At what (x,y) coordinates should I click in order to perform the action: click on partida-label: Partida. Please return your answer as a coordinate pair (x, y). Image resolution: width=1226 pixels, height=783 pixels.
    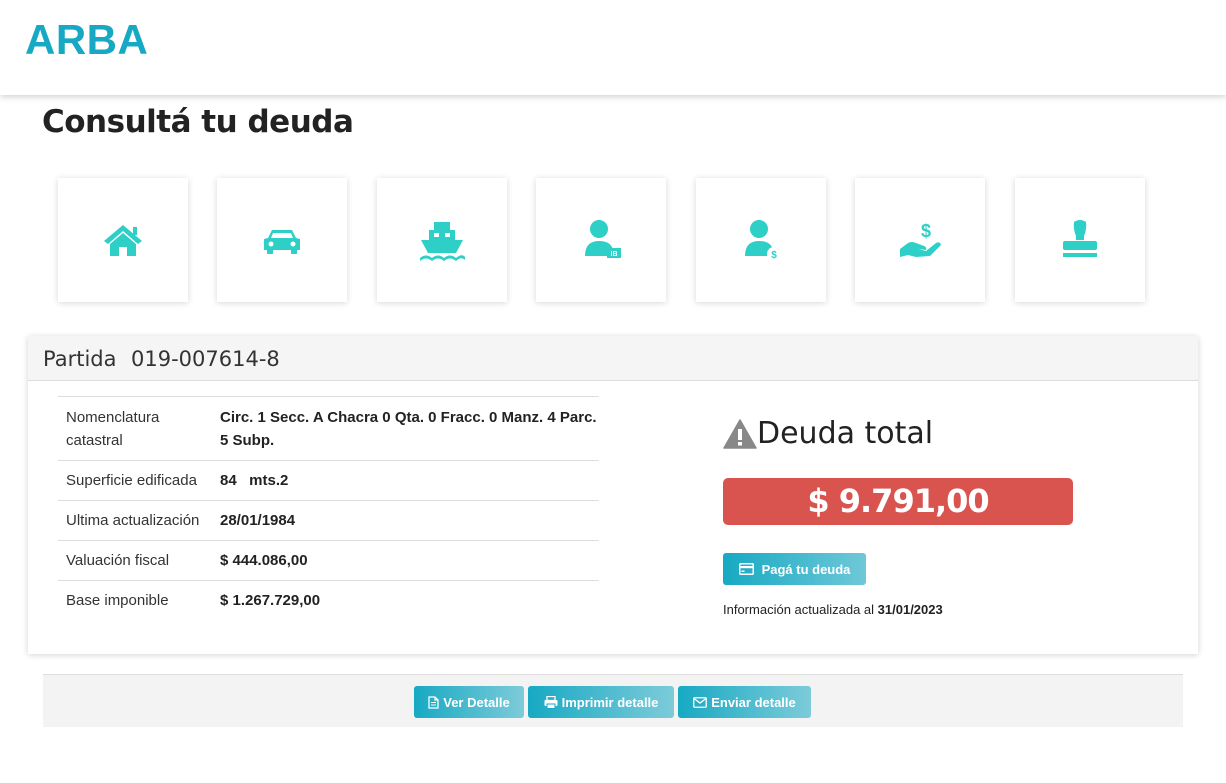
    Looking at the image, I should click on (80, 359).